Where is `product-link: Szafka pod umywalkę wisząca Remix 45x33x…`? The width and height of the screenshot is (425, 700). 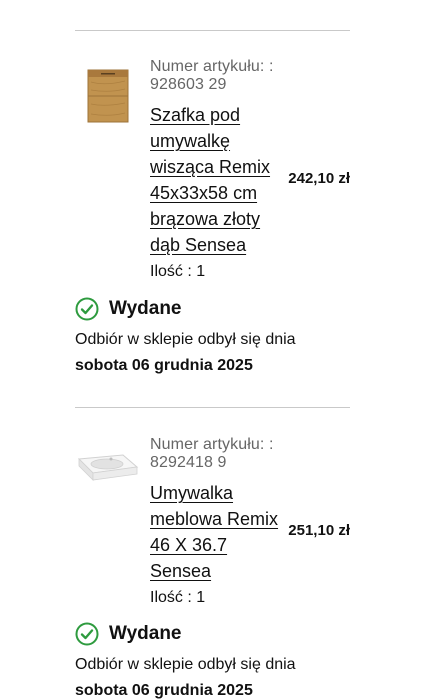 product-link: Szafka pod umywalkę wisząca Remix 45x33x… is located at coordinates (217, 180).